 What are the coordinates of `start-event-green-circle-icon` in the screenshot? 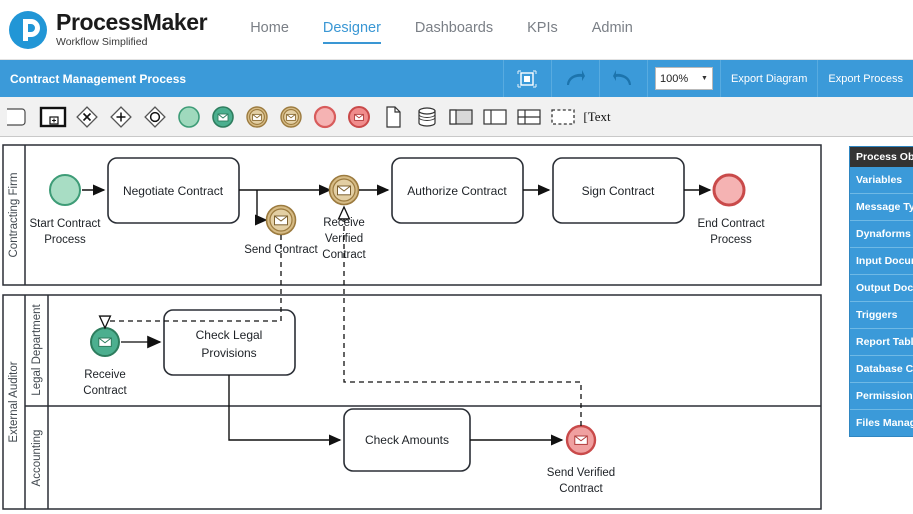 It's located at (189, 116).